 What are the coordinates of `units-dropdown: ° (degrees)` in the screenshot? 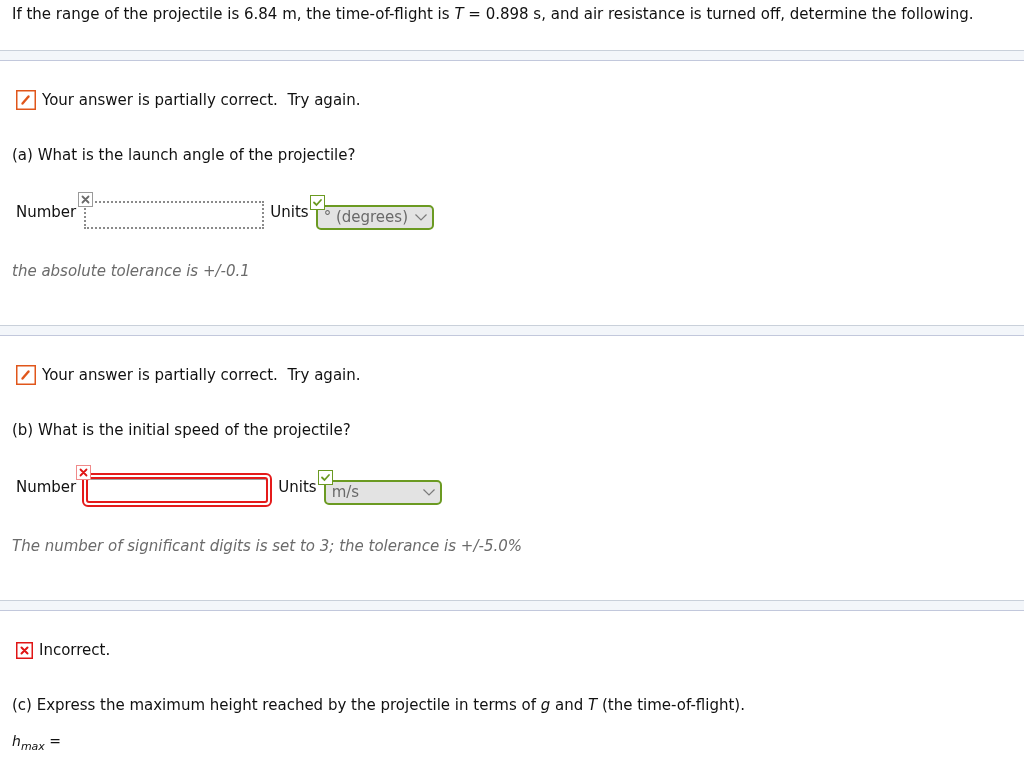 It's located at (374, 217).